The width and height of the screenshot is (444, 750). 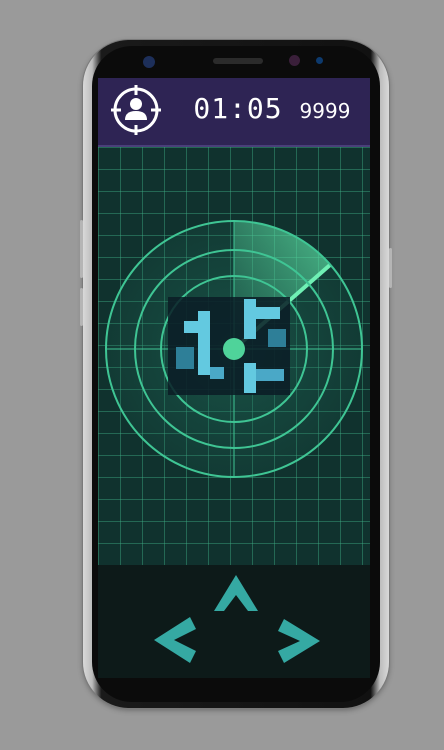 What do you see at coordinates (234, 621) in the screenshot?
I see `direction-controls` at bounding box center [234, 621].